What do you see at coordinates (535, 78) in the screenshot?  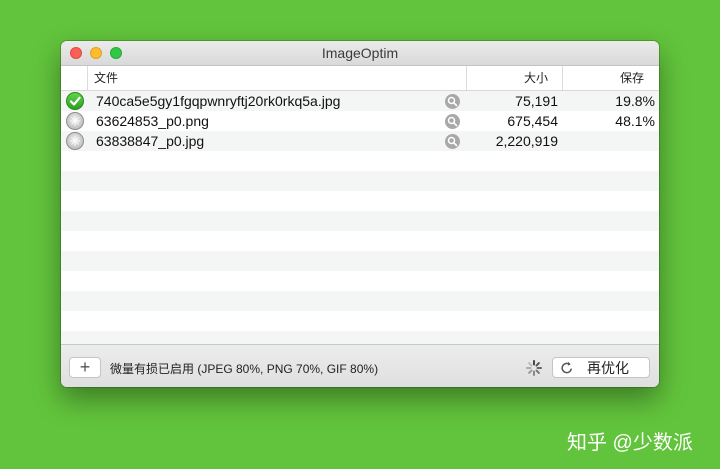 I see `column-header-size-label: 大小` at bounding box center [535, 78].